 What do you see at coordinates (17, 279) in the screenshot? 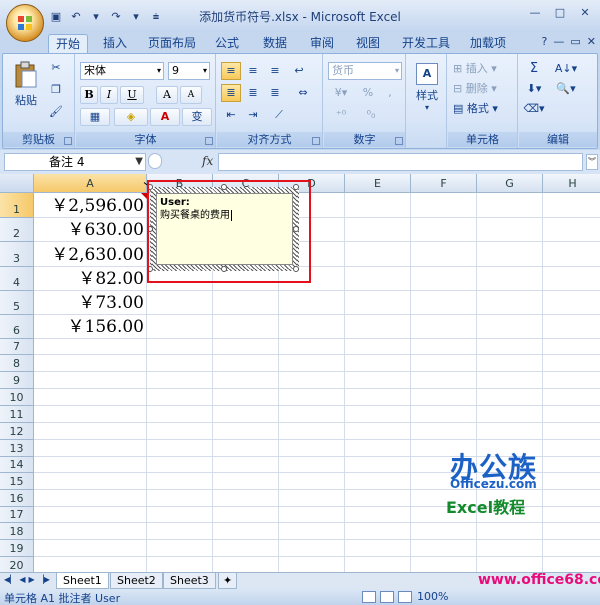
I see `row-header: 4` at bounding box center [17, 279].